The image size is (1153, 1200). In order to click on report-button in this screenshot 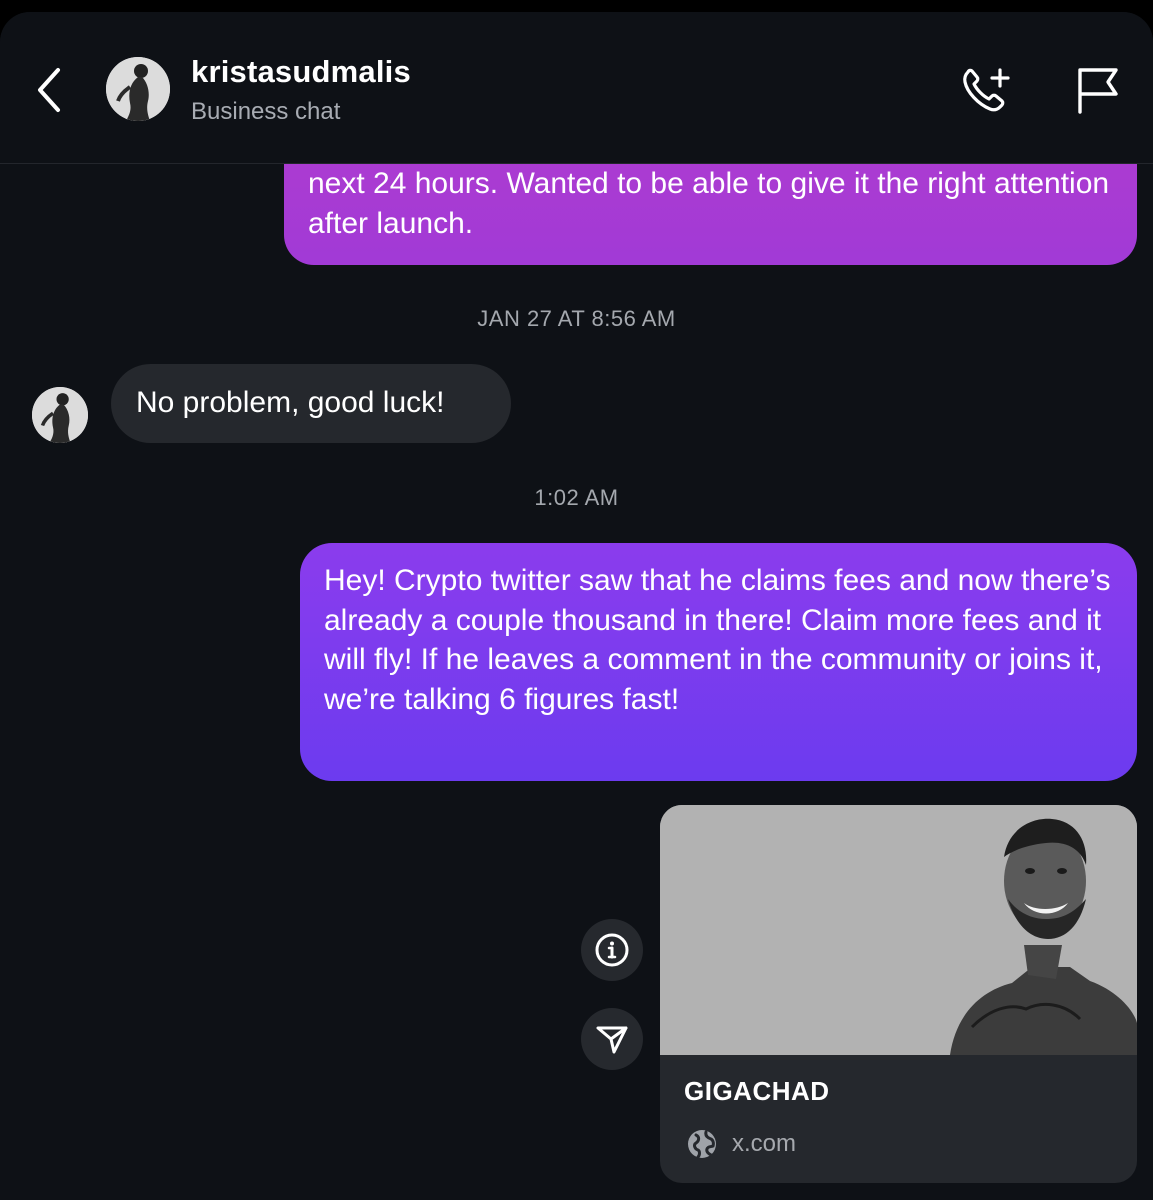, I will do `click(1098, 90)`.